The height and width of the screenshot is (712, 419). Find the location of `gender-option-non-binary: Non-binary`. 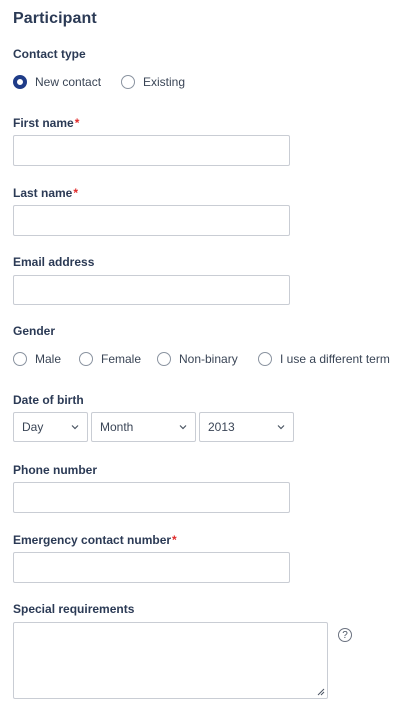

gender-option-non-binary: Non-binary is located at coordinates (197, 359).